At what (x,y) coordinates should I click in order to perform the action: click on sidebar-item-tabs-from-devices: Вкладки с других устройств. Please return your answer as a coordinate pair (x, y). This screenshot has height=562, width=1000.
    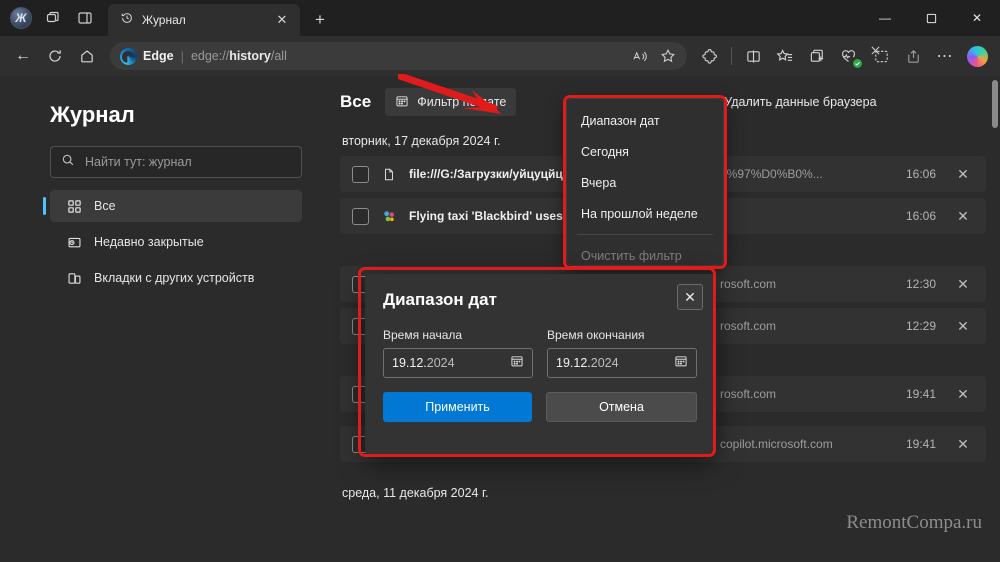
    Looking at the image, I should click on (176, 278).